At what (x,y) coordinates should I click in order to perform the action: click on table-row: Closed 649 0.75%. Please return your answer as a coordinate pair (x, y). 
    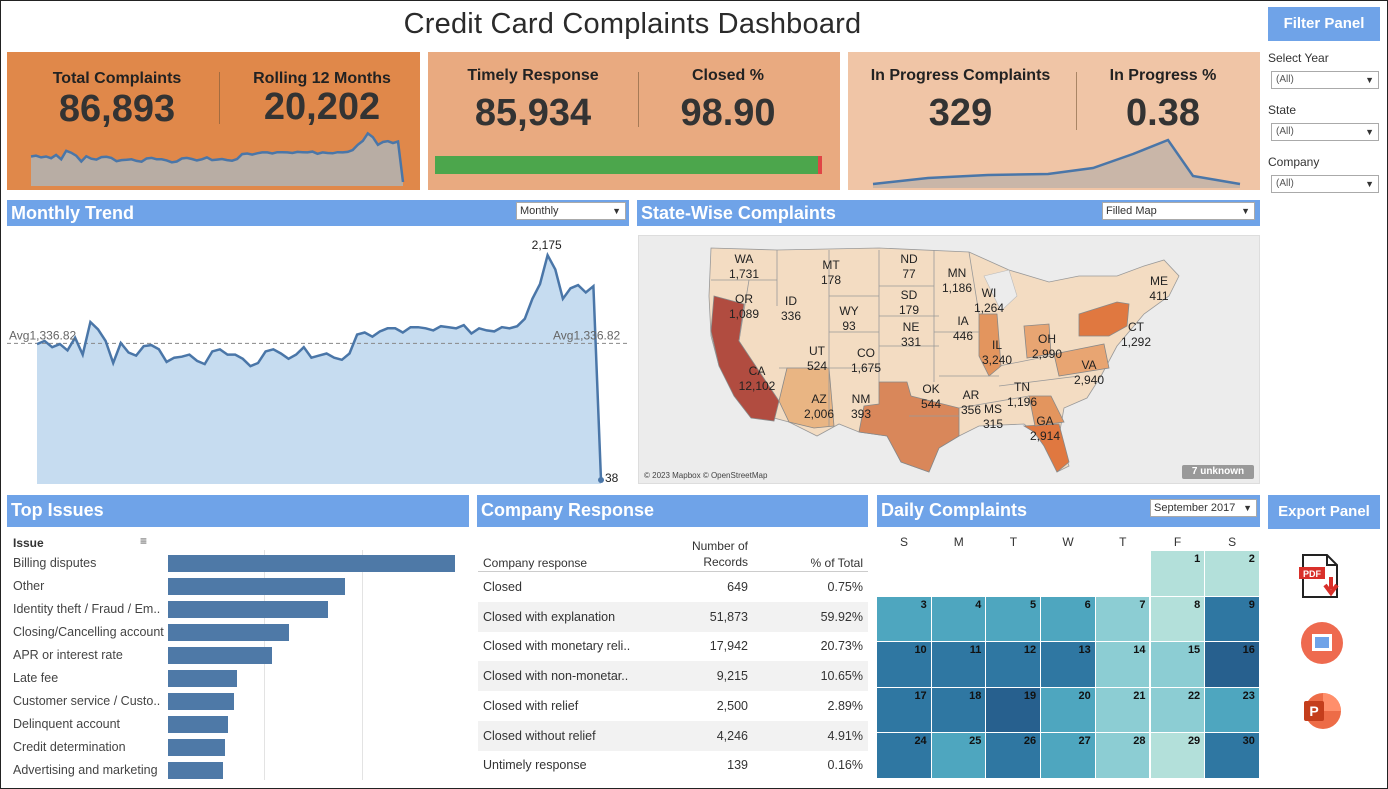
    Looking at the image, I should click on (673, 587).